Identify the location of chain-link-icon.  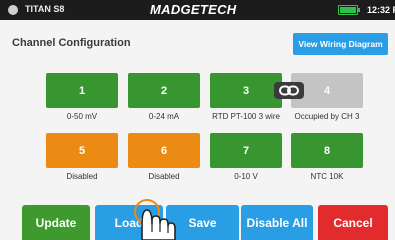
(289, 90).